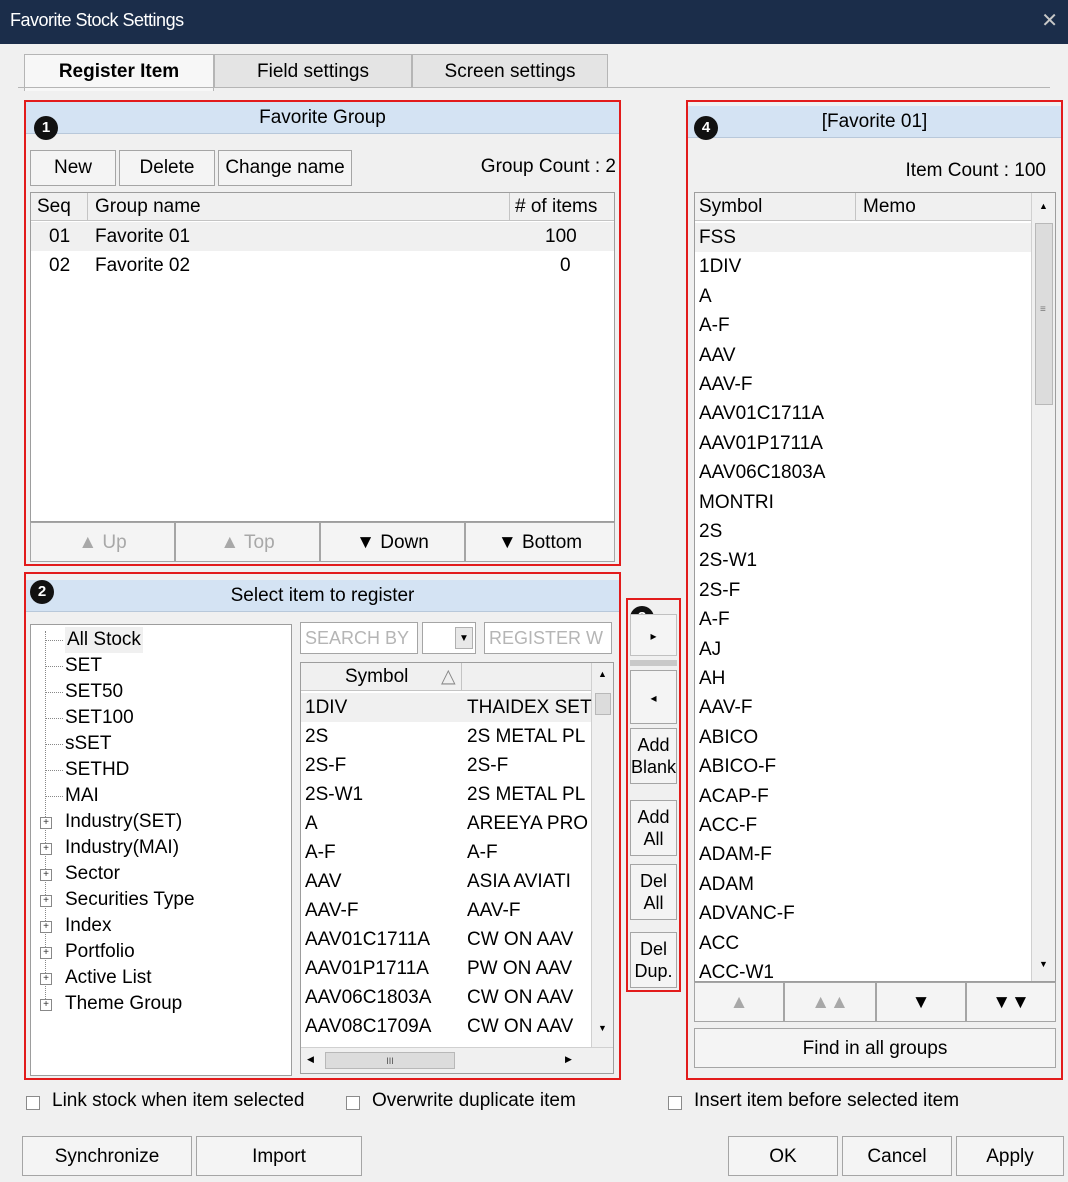 The height and width of the screenshot is (1182, 1068). I want to click on scroll-left-icon: ◀, so click(310, 1059).